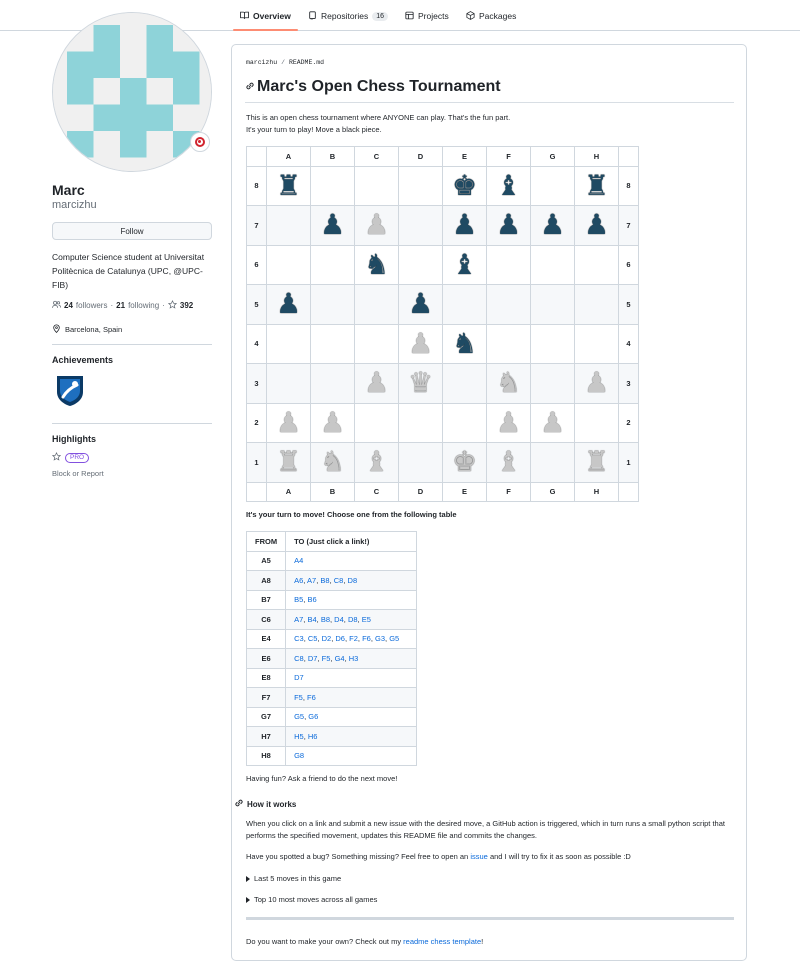 This screenshot has height=978, width=800. What do you see at coordinates (313, 638) in the screenshot?
I see `move-link: C5` at bounding box center [313, 638].